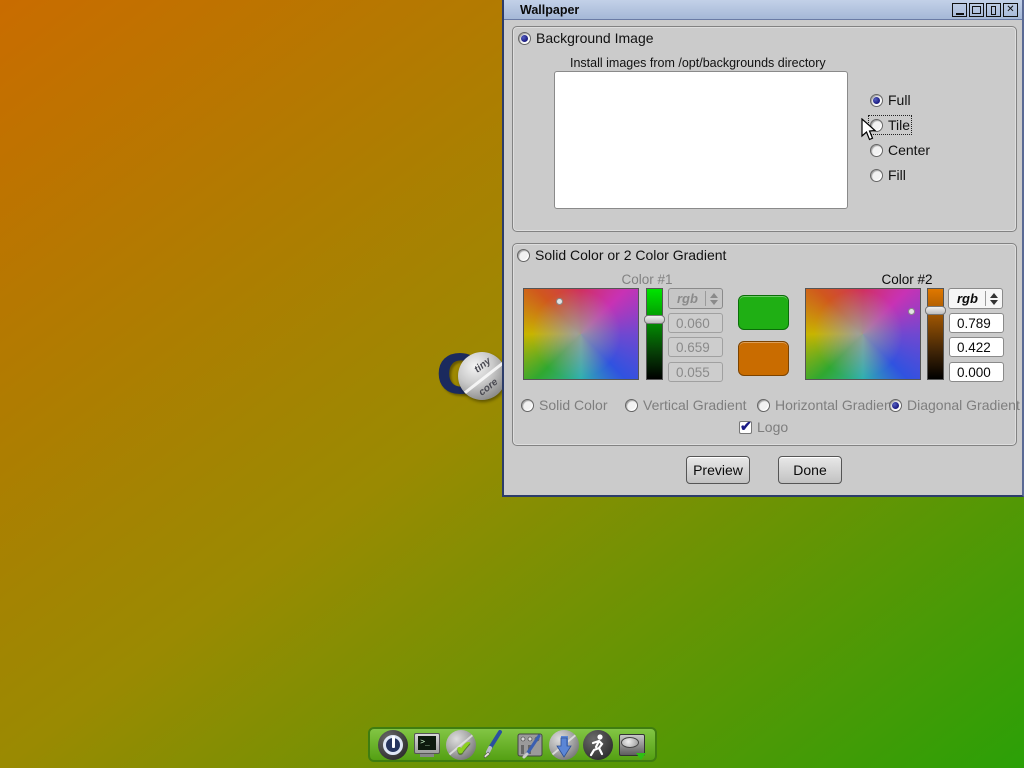  I want to click on logo-checkbox-label: Logo, so click(773, 427).